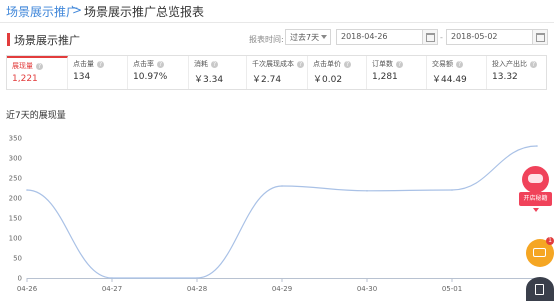  Describe the element at coordinates (15, 239) in the screenshot. I see `y-tick-label: 100` at that location.